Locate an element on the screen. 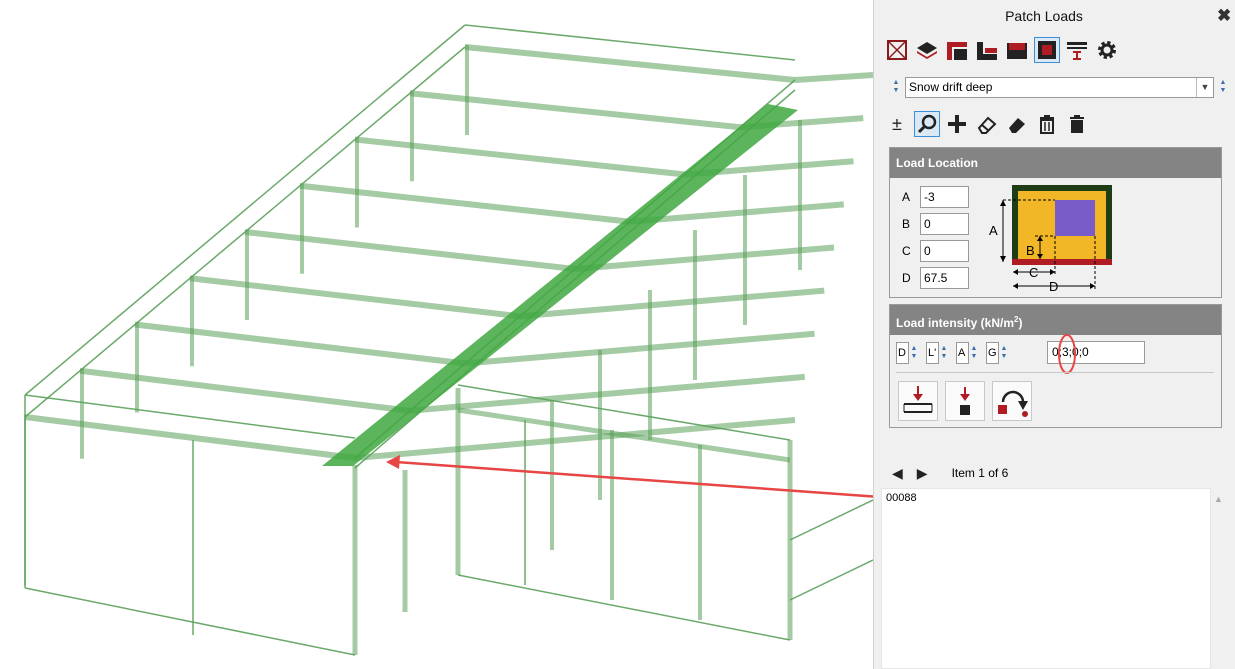 This screenshot has height=669, width=1235. patch-type-toolbar is located at coordinates (1002, 50).